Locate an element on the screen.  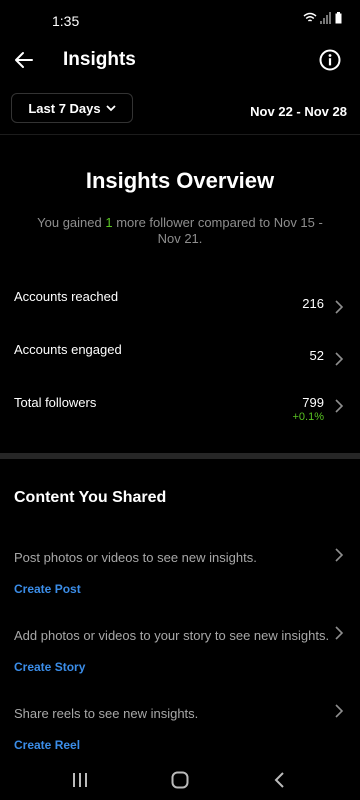
app-header: Insights is located at coordinates (180, 60).